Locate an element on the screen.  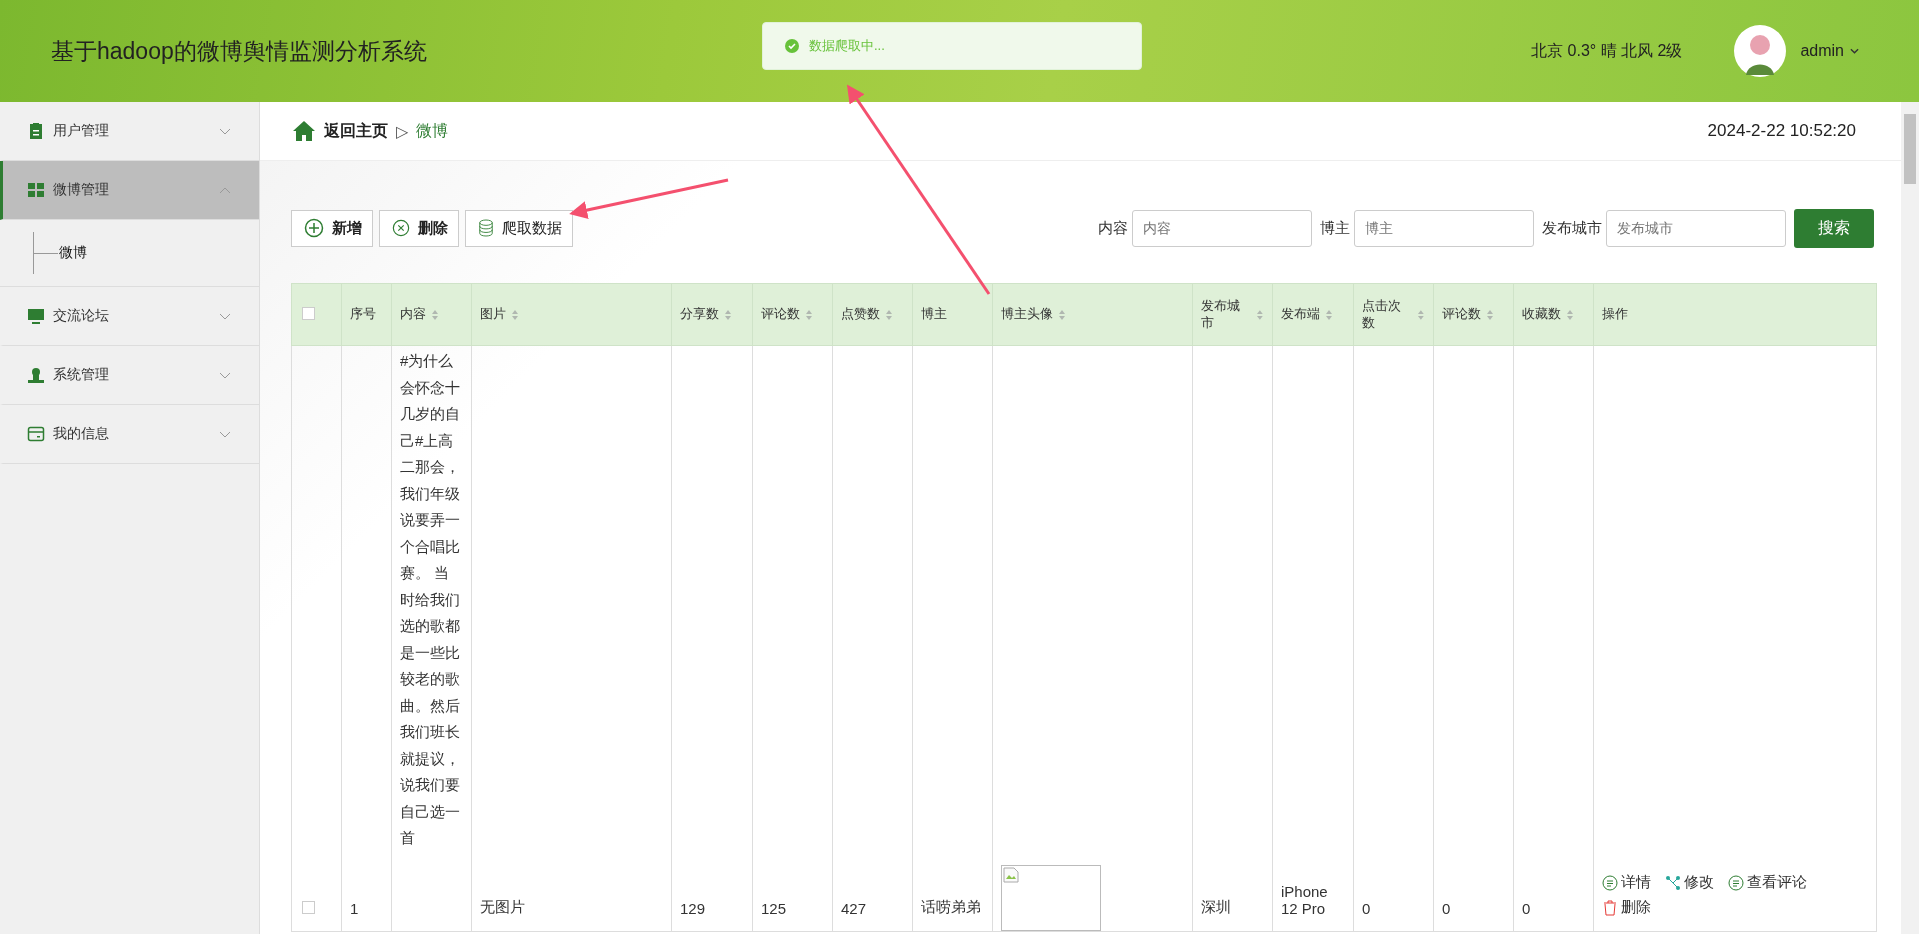
filter-label: 内容 is located at coordinates (1113, 228).